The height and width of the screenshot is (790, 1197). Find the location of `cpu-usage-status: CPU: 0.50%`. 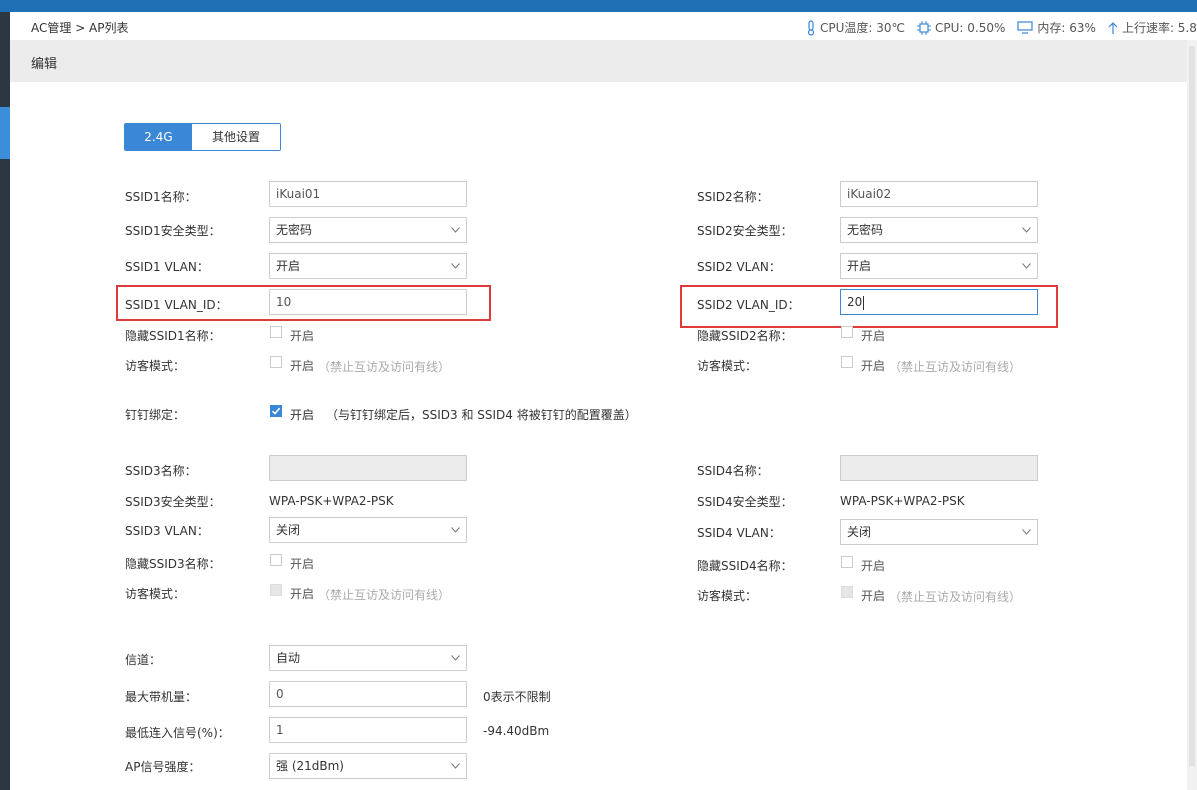

cpu-usage-status: CPU: 0.50% is located at coordinates (961, 27).